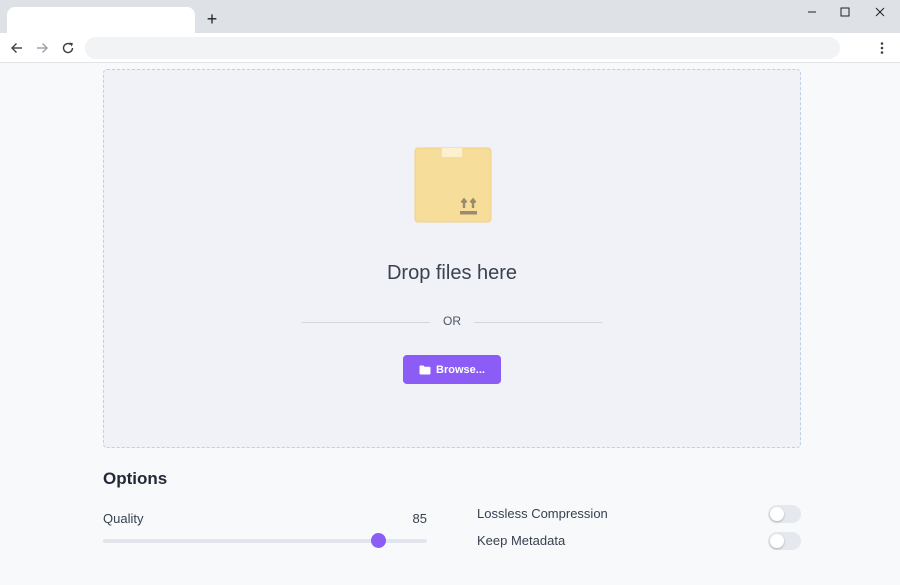 This screenshot has height=585, width=900. Describe the element at coordinates (452, 273) in the screenshot. I see `dropzone-title: Drop files here` at that location.